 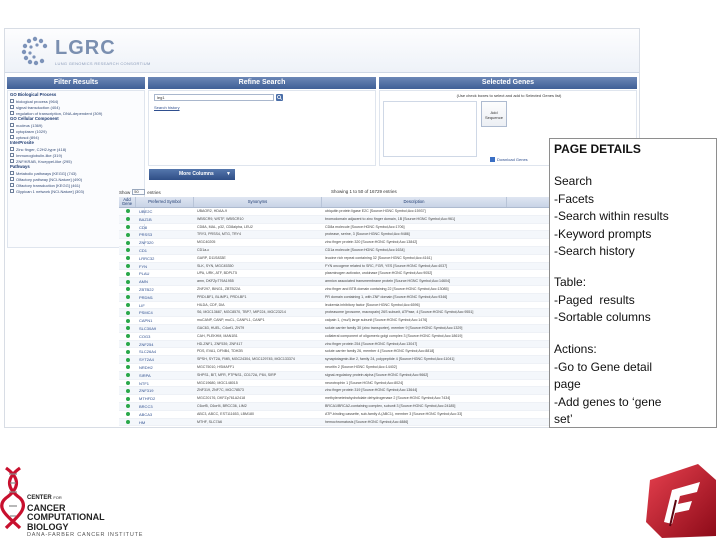 I want to click on gene-symbol-link: SIRPA, so click(x=165, y=375).